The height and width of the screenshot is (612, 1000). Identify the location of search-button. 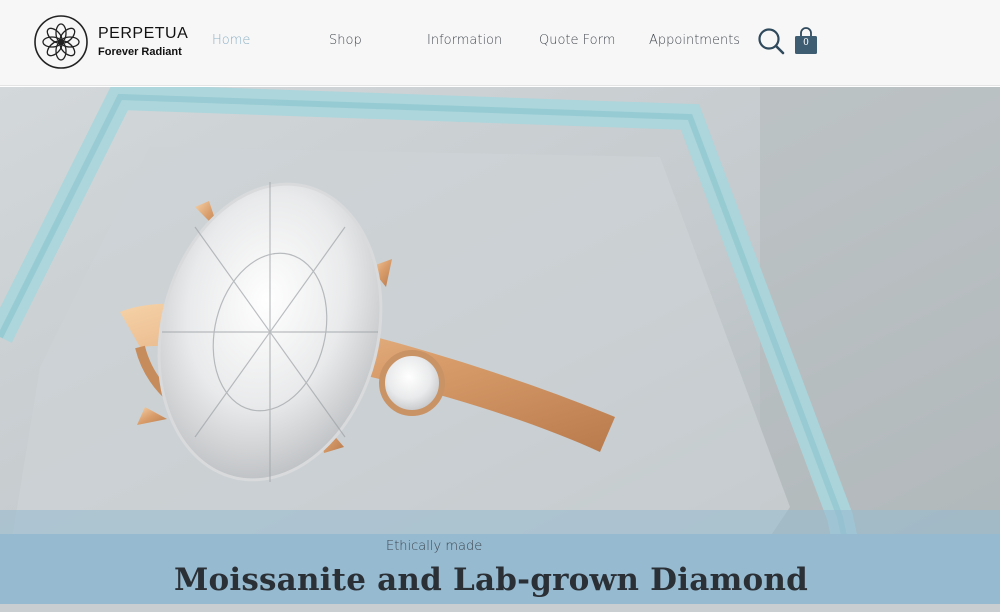
(771, 41).